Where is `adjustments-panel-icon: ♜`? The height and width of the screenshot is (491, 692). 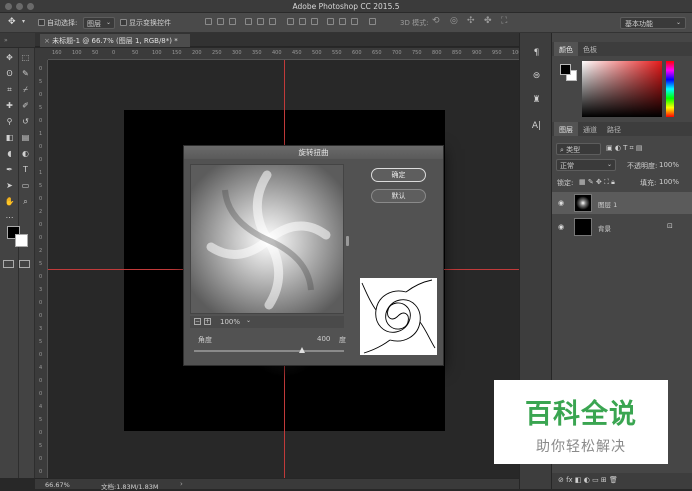 adjustments-panel-icon: ♜ is located at coordinates (536, 101).